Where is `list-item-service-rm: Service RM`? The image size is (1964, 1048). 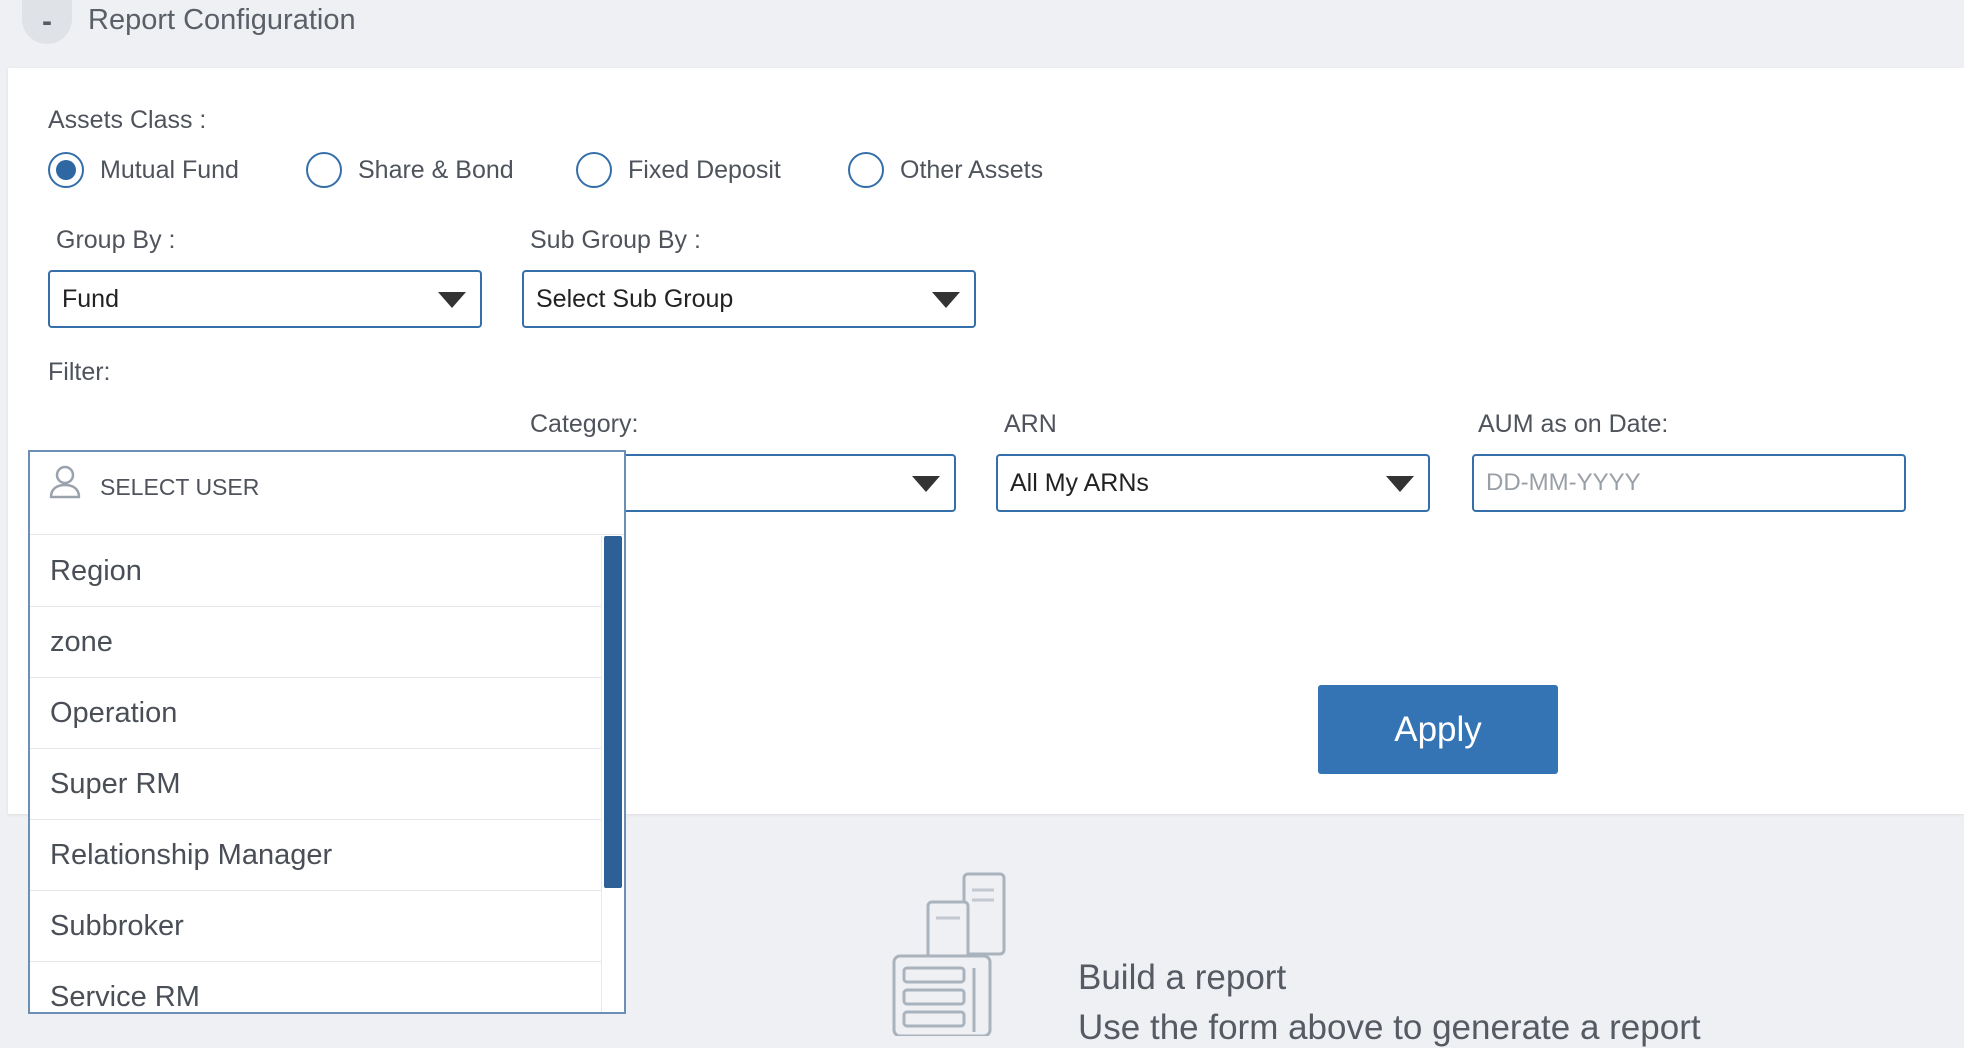
list-item-service-rm: Service RM is located at coordinates (316, 987).